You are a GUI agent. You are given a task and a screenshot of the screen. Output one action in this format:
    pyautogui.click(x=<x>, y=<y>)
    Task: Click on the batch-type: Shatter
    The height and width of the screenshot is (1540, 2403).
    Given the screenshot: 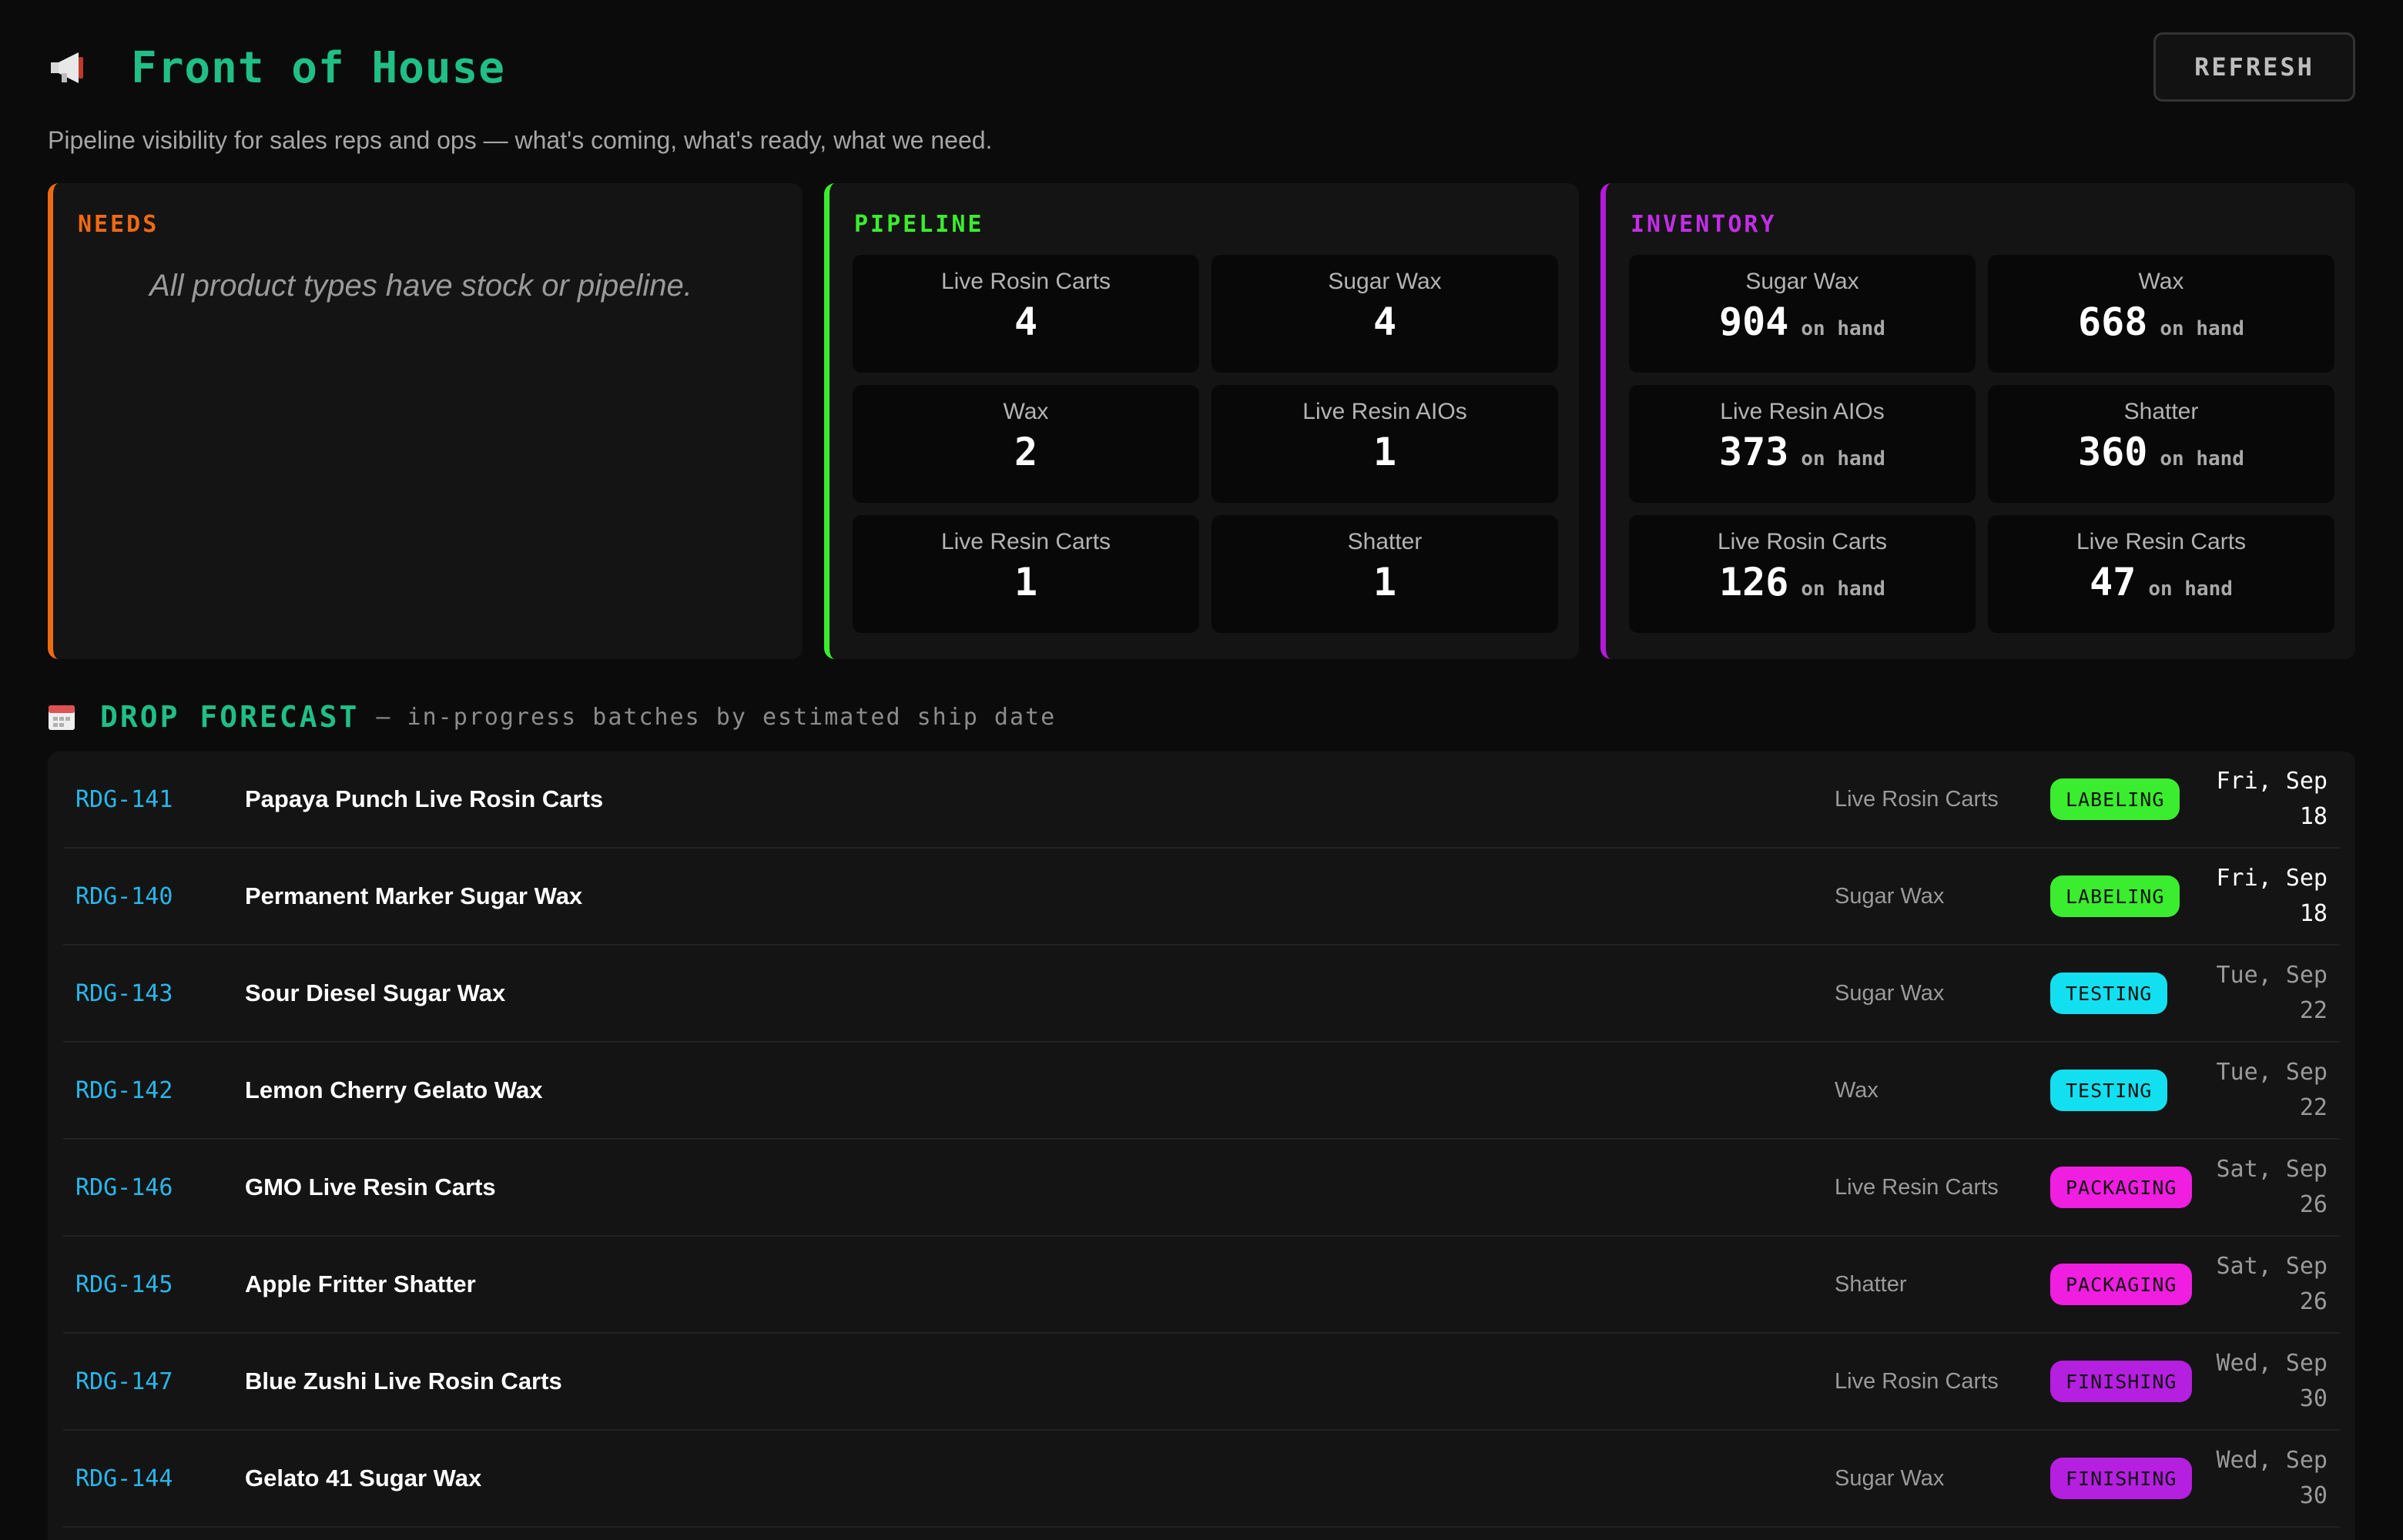 What is the action you would take?
    pyautogui.click(x=1871, y=1284)
    